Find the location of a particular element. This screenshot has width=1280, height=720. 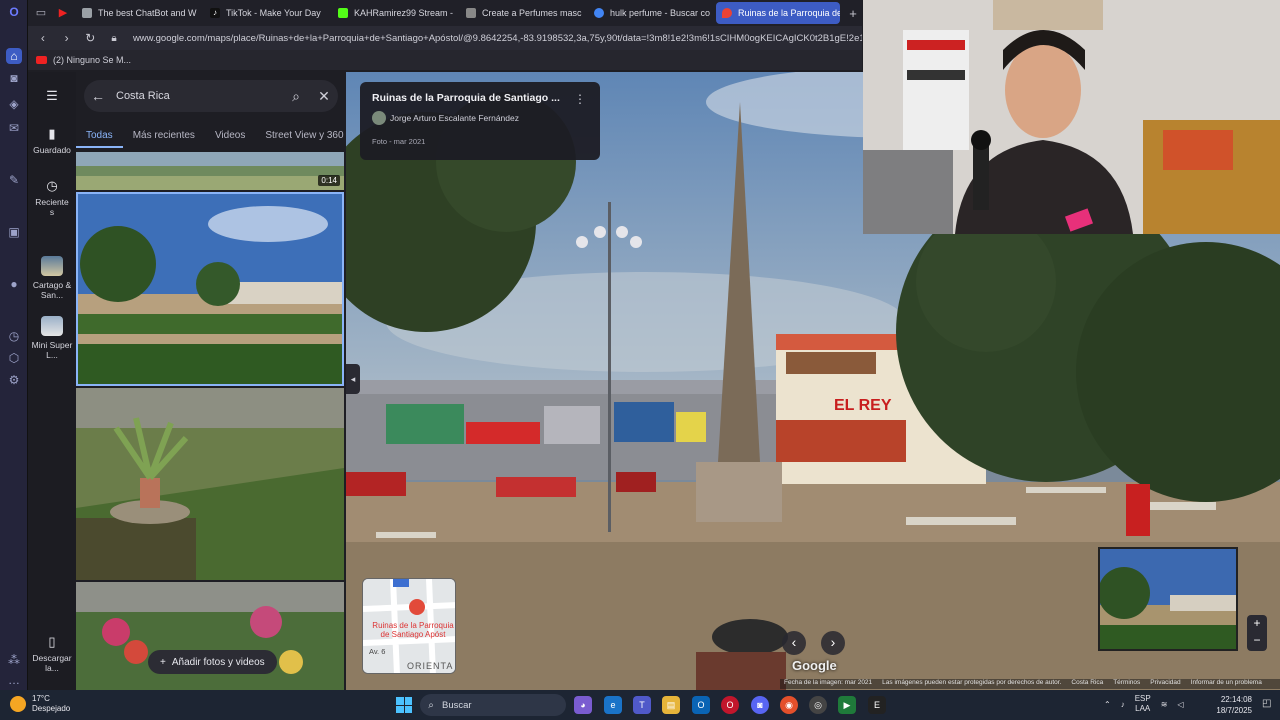

search-box: ← Costa Rica ⌕ ✕ is located at coordinates (211, 96).